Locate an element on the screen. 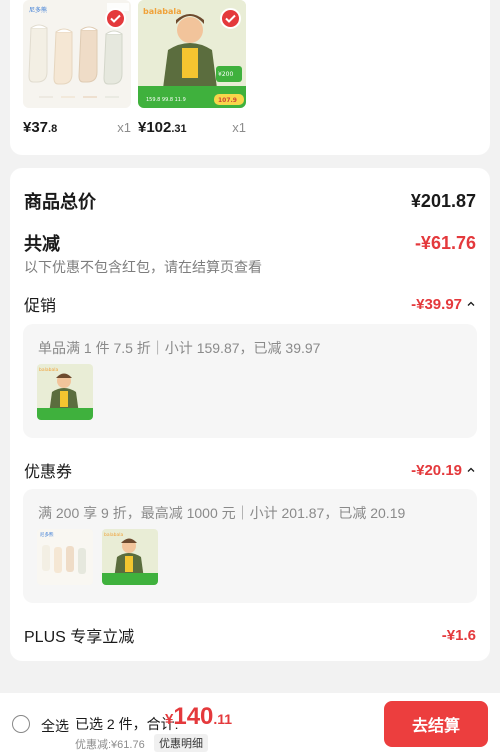 Image resolution: width=500 pixels, height=753 pixels. total-price-label: 商品总价 is located at coordinates (60, 202).